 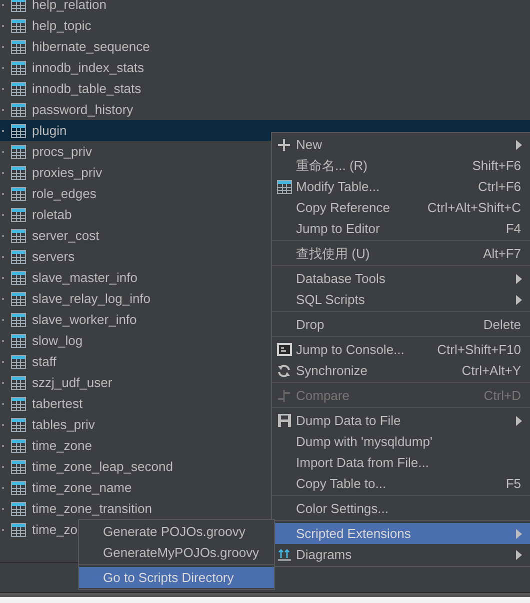 What do you see at coordinates (49, 130) in the screenshot?
I see `table-name: plugin` at bounding box center [49, 130].